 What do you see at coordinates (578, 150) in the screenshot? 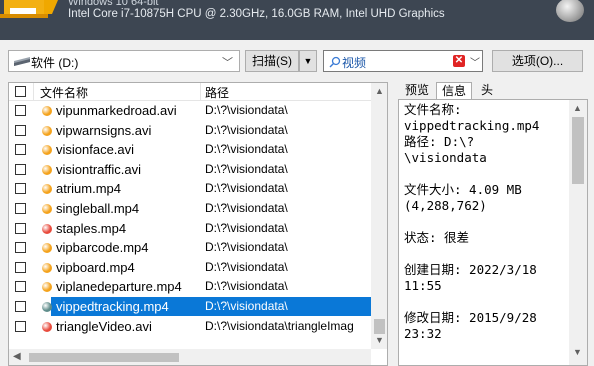
I see `info-scroll-thumb` at bounding box center [578, 150].